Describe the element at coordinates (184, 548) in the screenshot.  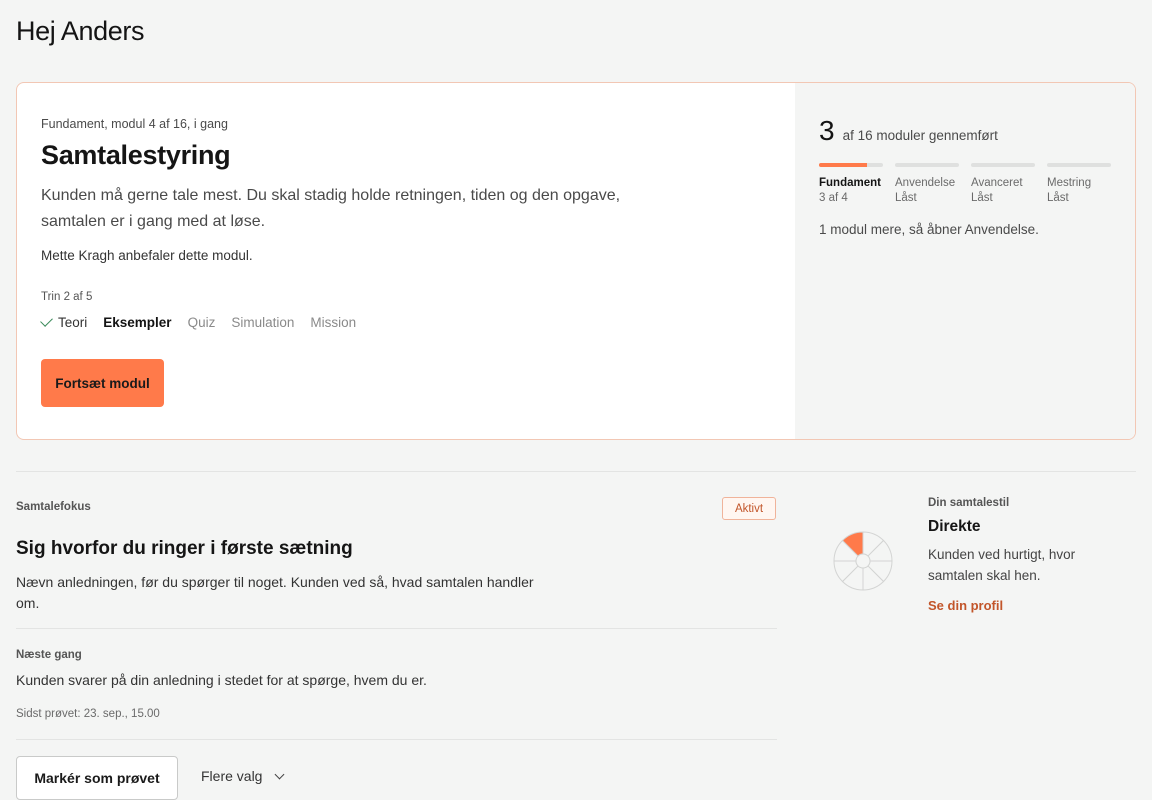
I see `focus-title: Sig hvorfor du ringer i første sætning` at that location.